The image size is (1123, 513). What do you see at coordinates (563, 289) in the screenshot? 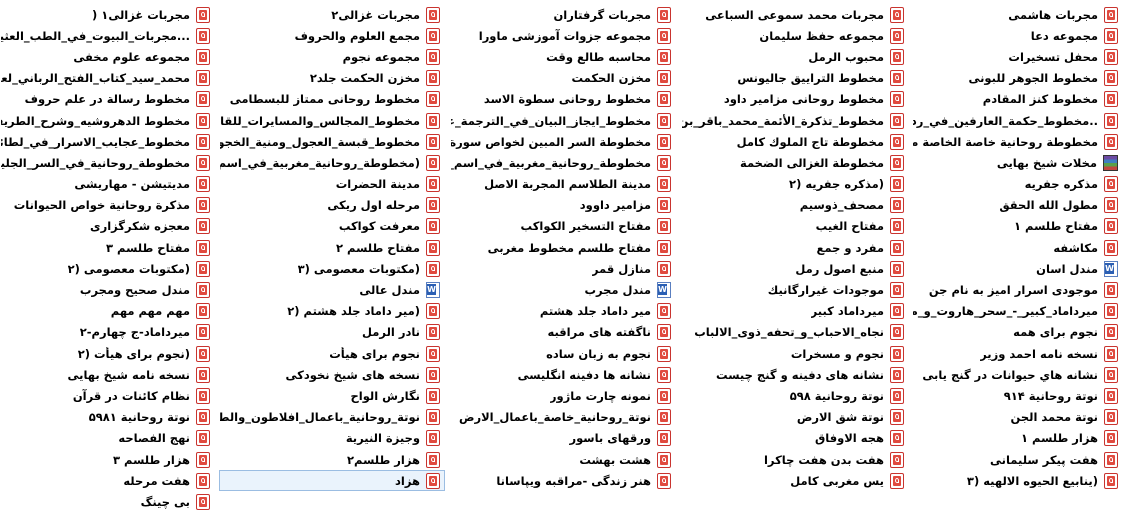
I see `file-item: مندل مجرب` at bounding box center [563, 289].